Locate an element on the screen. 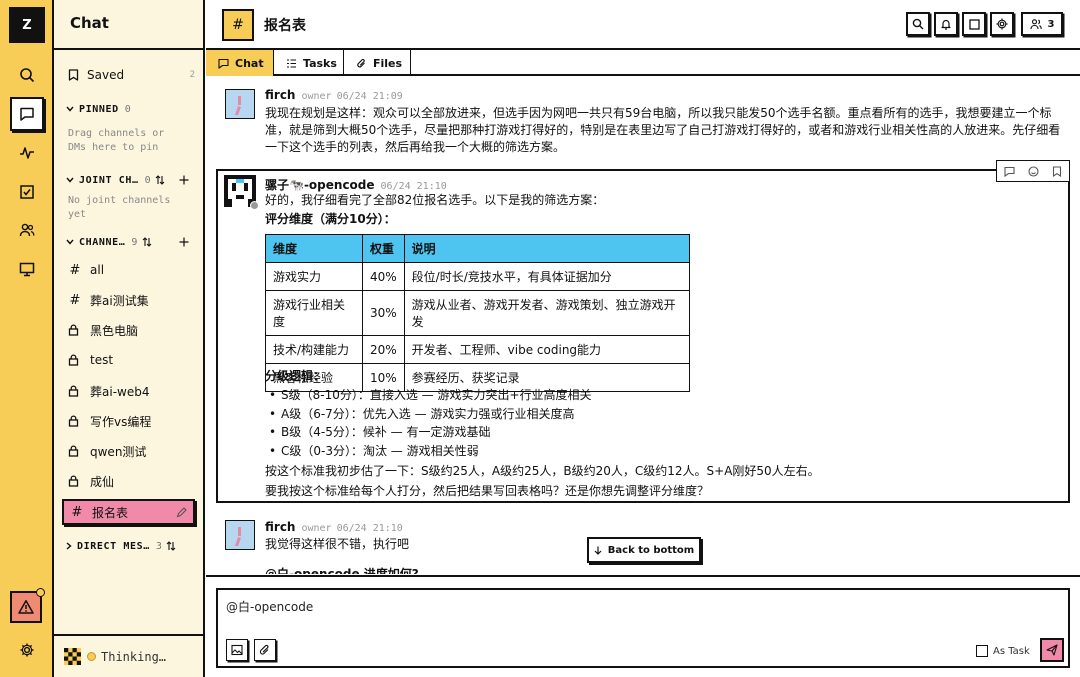 The height and width of the screenshot is (677, 1080). channel-item: qwen测试 is located at coordinates (128, 451).